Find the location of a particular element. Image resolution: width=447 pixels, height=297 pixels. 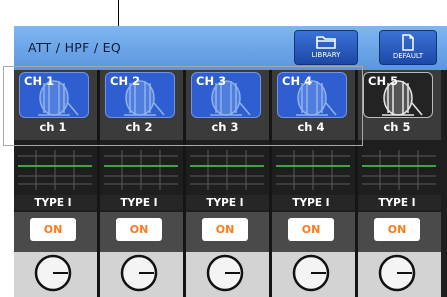

page-title: ATT / HPF / EQ is located at coordinates (75, 47).